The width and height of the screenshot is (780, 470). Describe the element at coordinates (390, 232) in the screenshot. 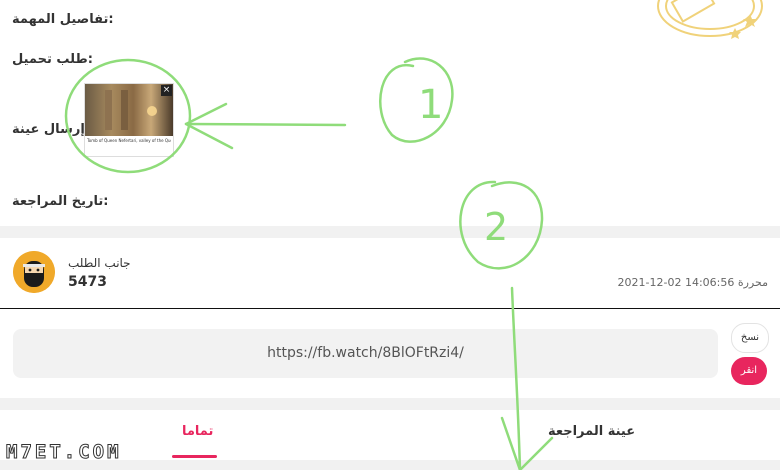

I see `section-divider` at that location.